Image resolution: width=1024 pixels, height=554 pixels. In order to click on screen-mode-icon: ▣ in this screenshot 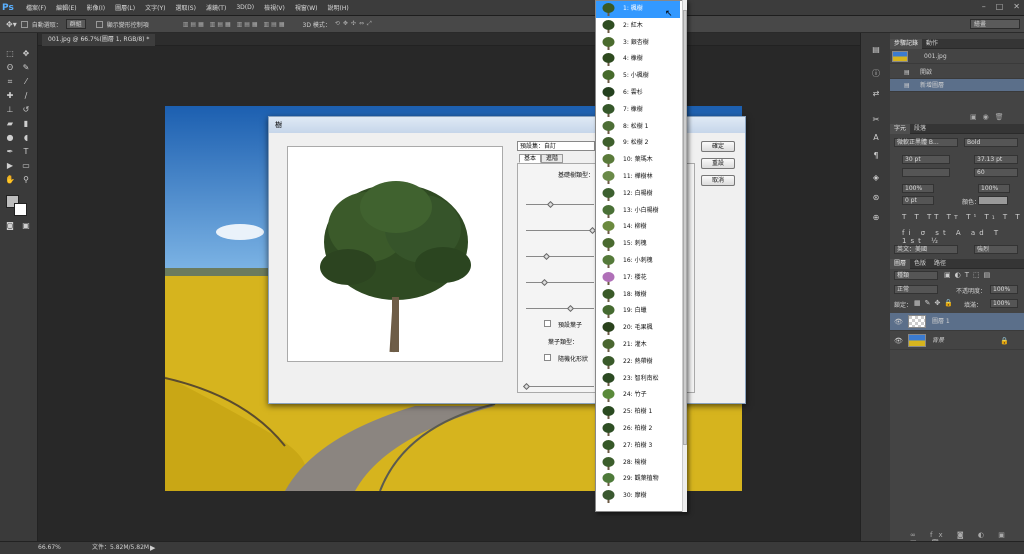, I will do `click(26, 226)`.